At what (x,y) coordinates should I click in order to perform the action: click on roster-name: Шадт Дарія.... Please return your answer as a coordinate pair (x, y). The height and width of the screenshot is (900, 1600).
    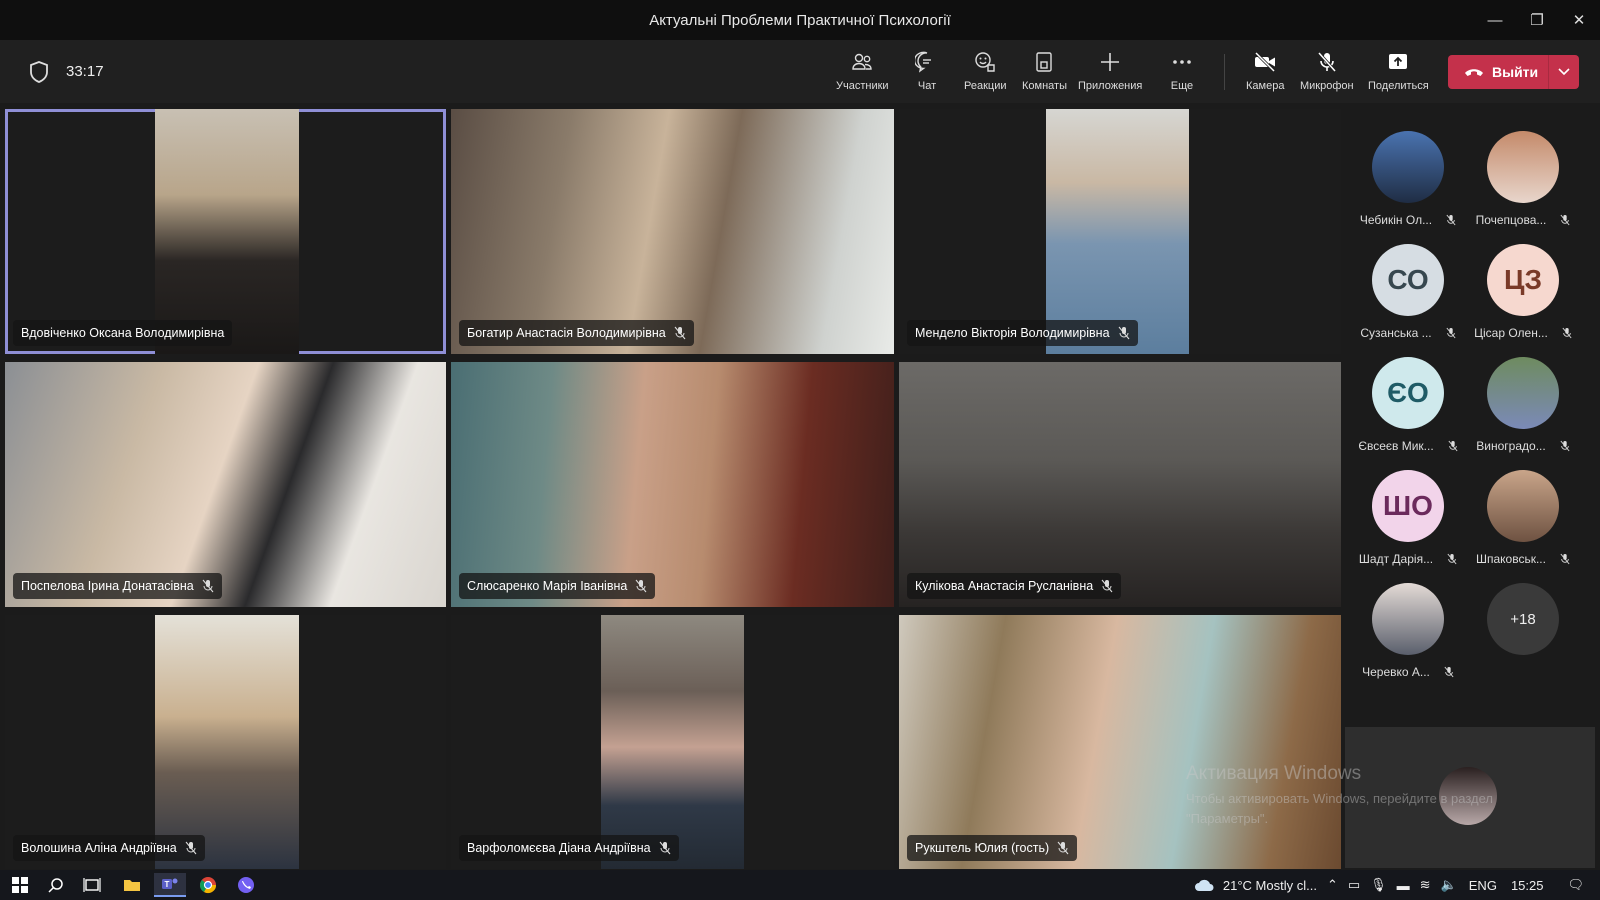
    Looking at the image, I should click on (1396, 559).